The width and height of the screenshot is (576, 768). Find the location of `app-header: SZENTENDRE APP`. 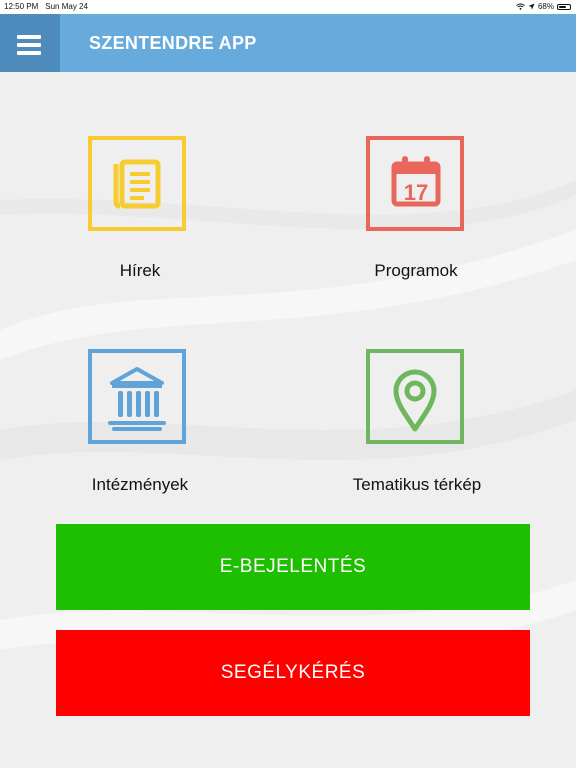

app-header: SZENTENDRE APP is located at coordinates (288, 43).